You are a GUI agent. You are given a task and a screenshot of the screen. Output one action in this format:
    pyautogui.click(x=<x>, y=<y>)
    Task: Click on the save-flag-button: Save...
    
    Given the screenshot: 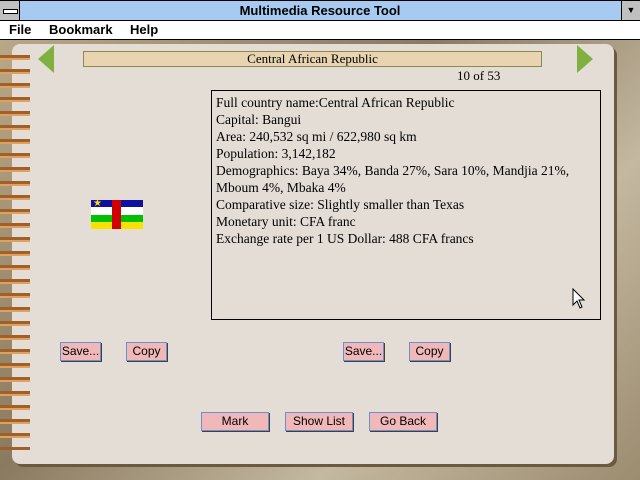 What is the action you would take?
    pyautogui.click(x=80, y=351)
    